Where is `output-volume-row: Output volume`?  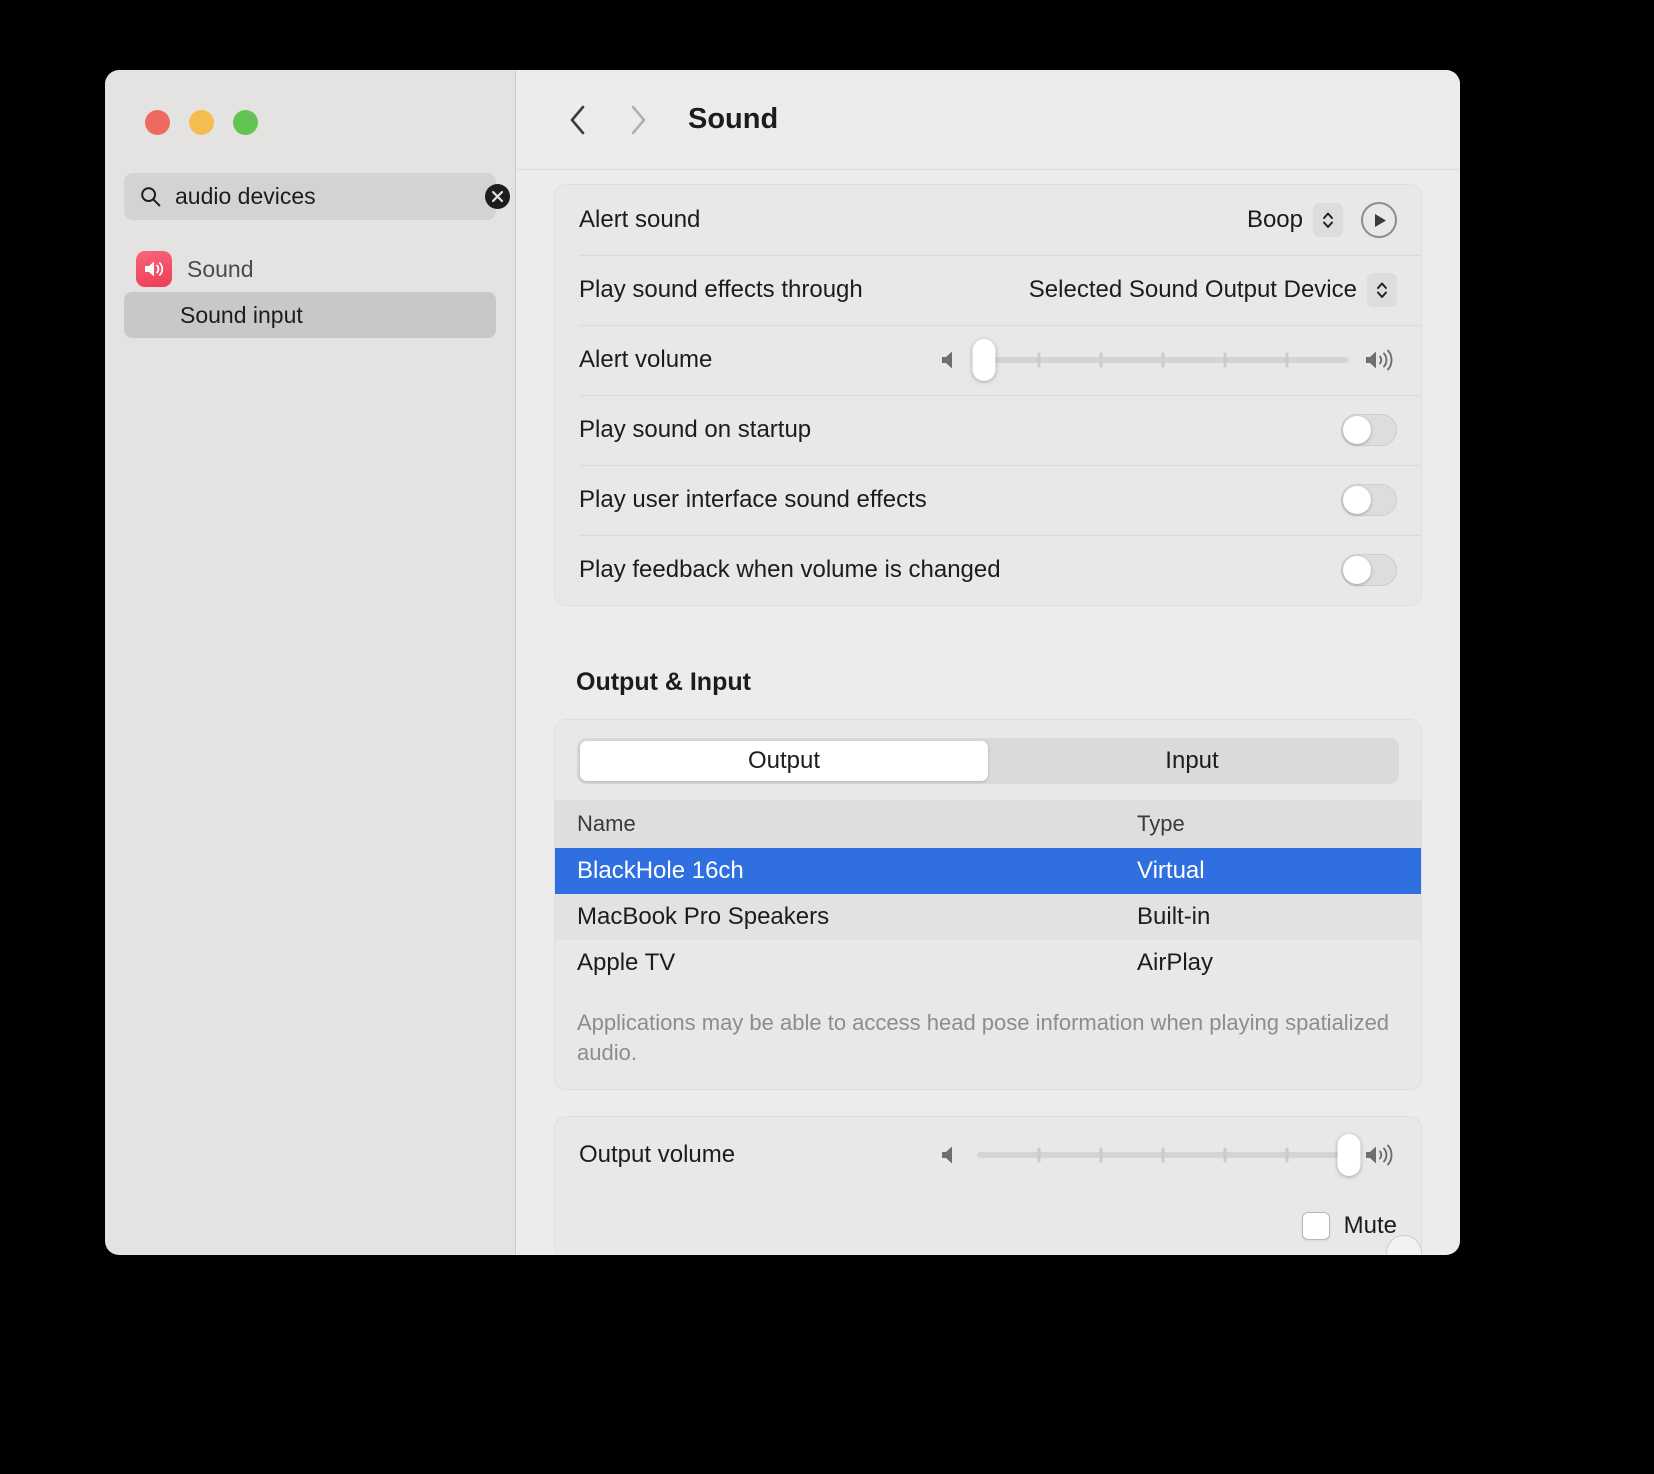
output-volume-row: Output volume is located at coordinates (988, 1155).